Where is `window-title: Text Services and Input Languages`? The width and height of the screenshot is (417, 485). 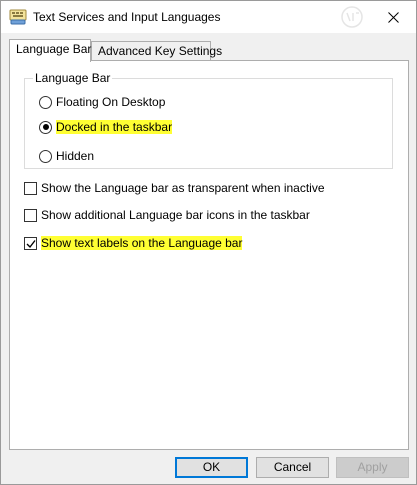 window-title: Text Services and Input Languages is located at coordinates (127, 17).